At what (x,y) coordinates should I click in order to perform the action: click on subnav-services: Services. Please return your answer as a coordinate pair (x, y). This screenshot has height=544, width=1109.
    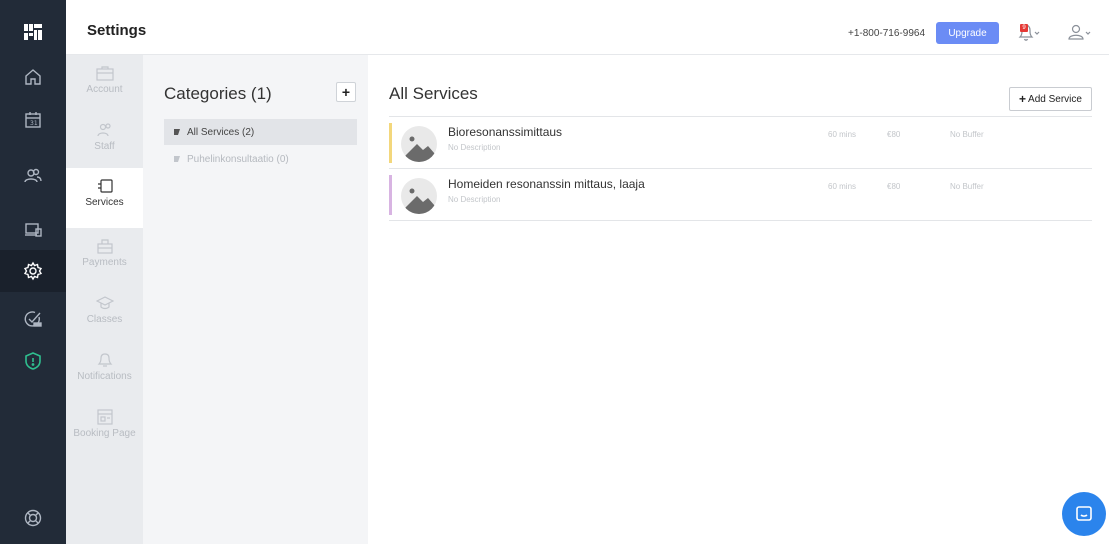
    Looking at the image, I should click on (104, 198).